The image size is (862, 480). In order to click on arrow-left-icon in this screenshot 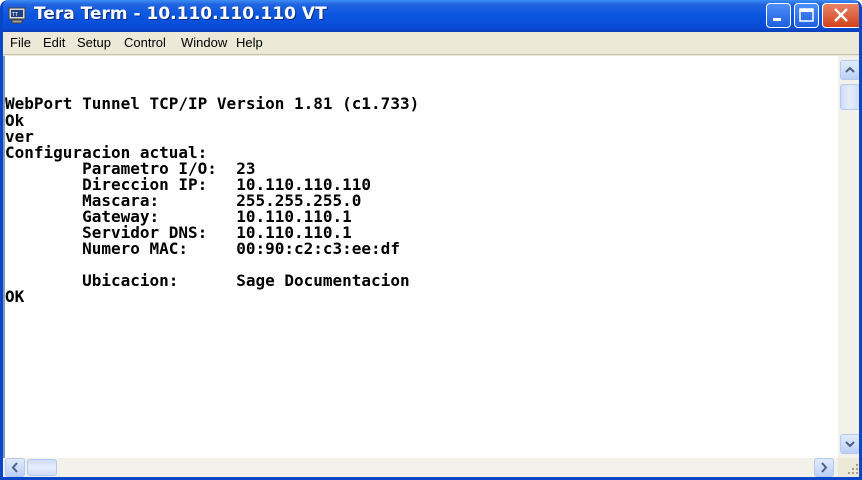, I will do `click(14, 467)`.